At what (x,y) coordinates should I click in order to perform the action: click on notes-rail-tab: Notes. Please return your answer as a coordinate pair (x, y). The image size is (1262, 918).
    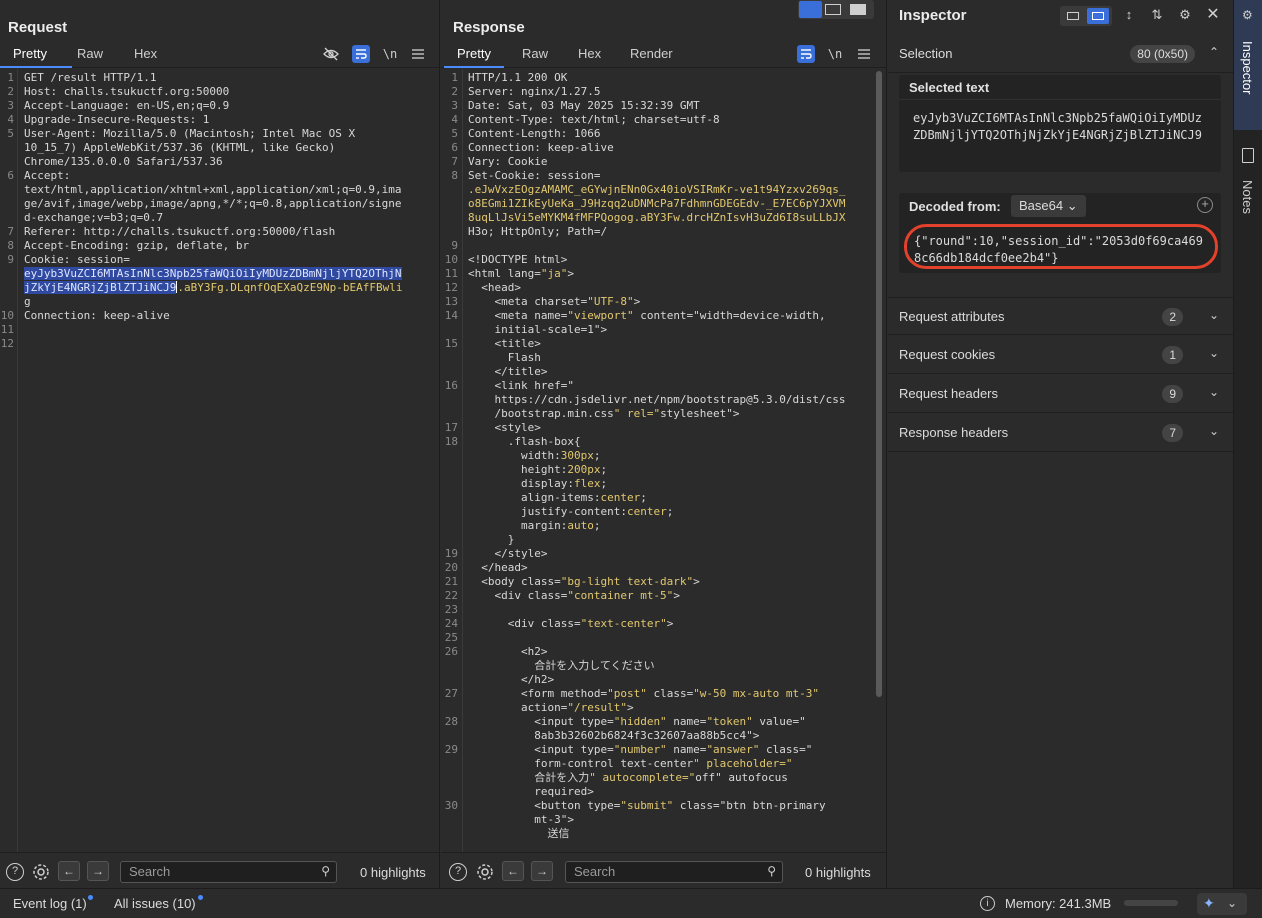
    Looking at the image, I should click on (1248, 187).